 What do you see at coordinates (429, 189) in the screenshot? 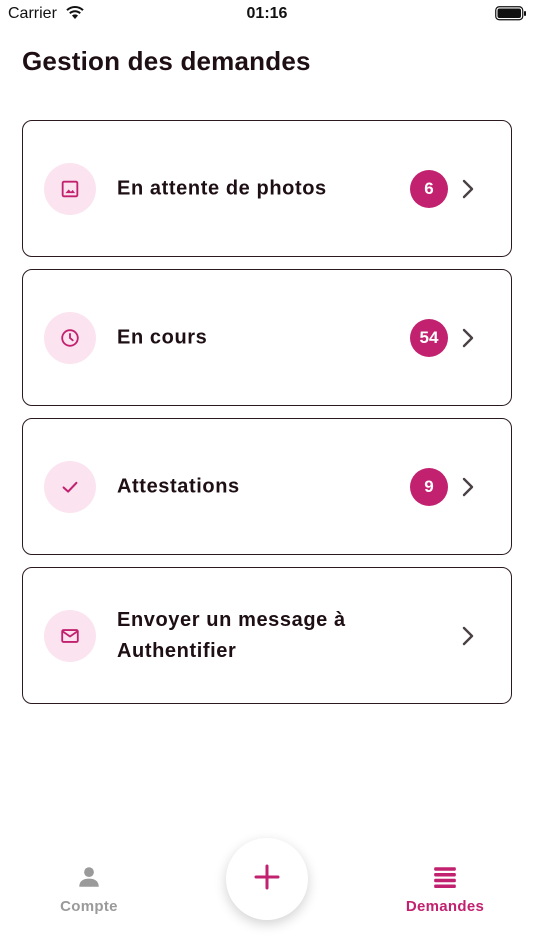
I see `count-badge: 6` at bounding box center [429, 189].